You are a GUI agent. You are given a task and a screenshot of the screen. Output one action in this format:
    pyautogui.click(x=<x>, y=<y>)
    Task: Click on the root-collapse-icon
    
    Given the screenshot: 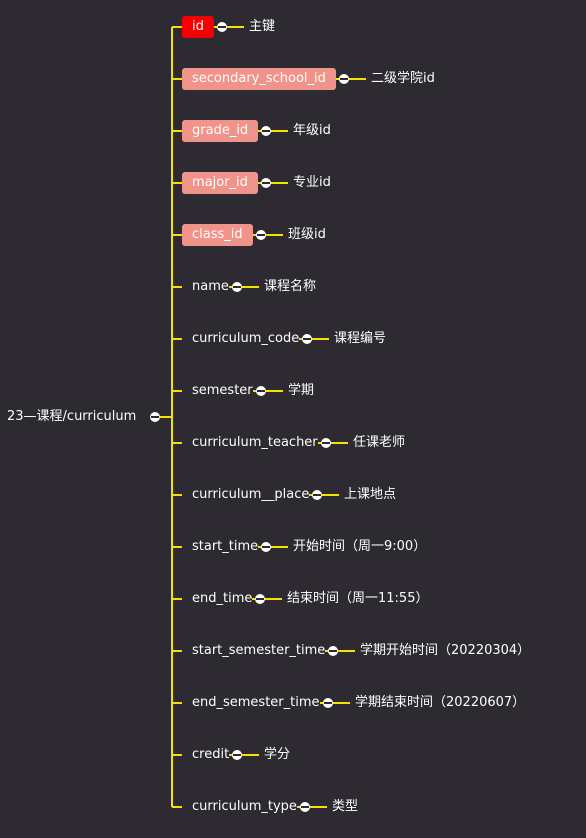 What is the action you would take?
    pyautogui.click(x=155, y=417)
    